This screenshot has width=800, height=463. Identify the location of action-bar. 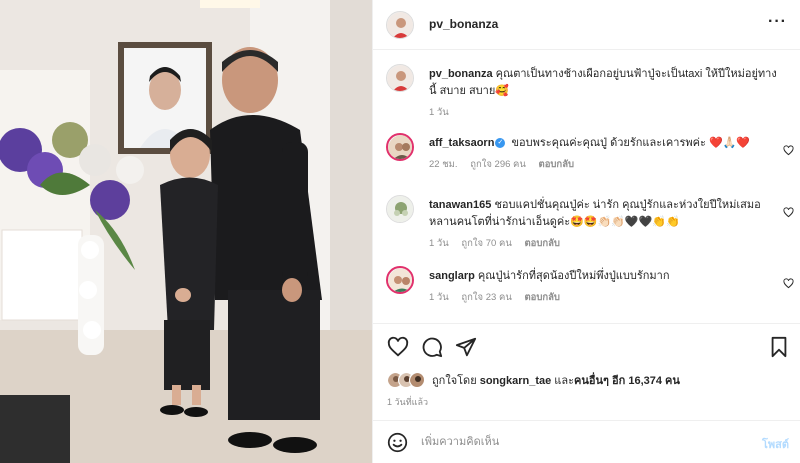
(586, 347).